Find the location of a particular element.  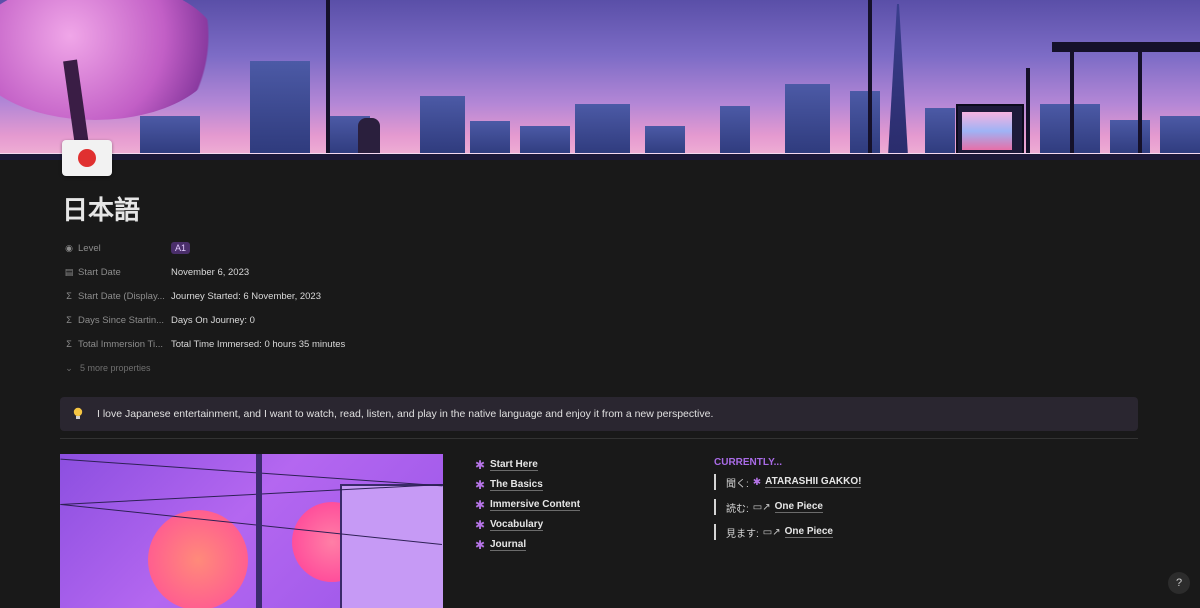

link-vocabulary: ✱ Vocabulary is located at coordinates (527, 525).